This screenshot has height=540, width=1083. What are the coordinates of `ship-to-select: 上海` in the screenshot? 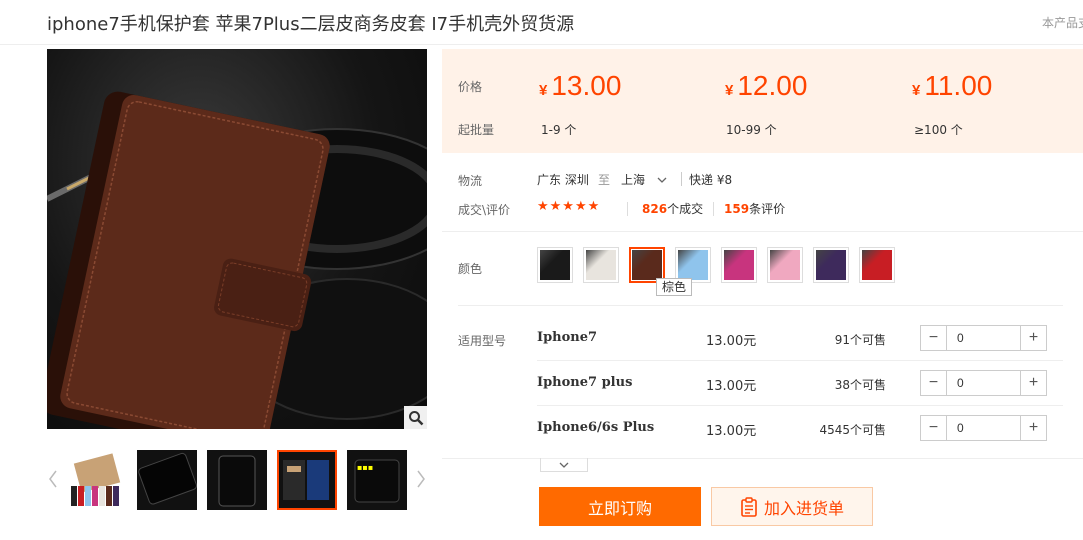 It's located at (647, 179).